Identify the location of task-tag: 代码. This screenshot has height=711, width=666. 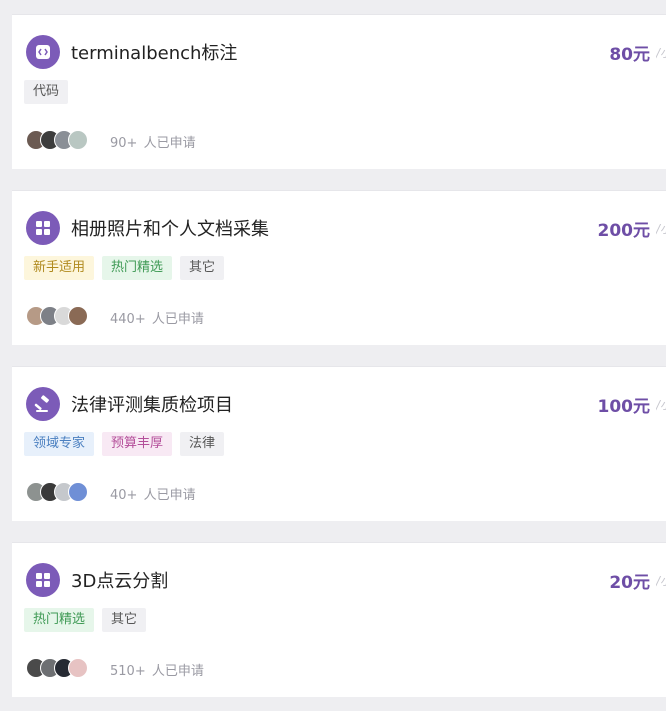
(46, 92).